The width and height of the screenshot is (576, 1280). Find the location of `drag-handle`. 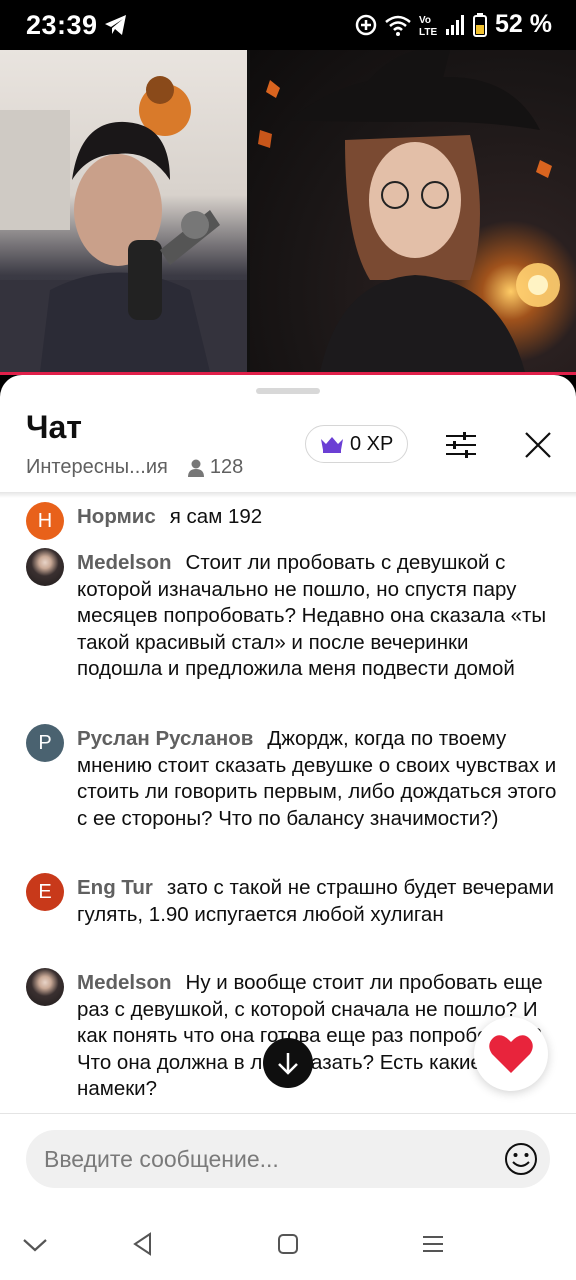

drag-handle is located at coordinates (288, 391).